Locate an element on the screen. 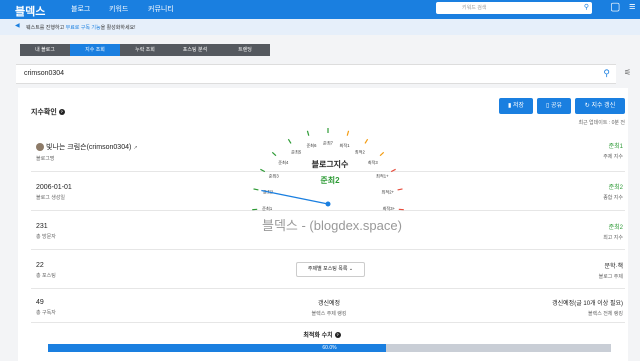 The image size is (640, 361). subscribers-block: 49 총 구독자 is located at coordinates (46, 307).